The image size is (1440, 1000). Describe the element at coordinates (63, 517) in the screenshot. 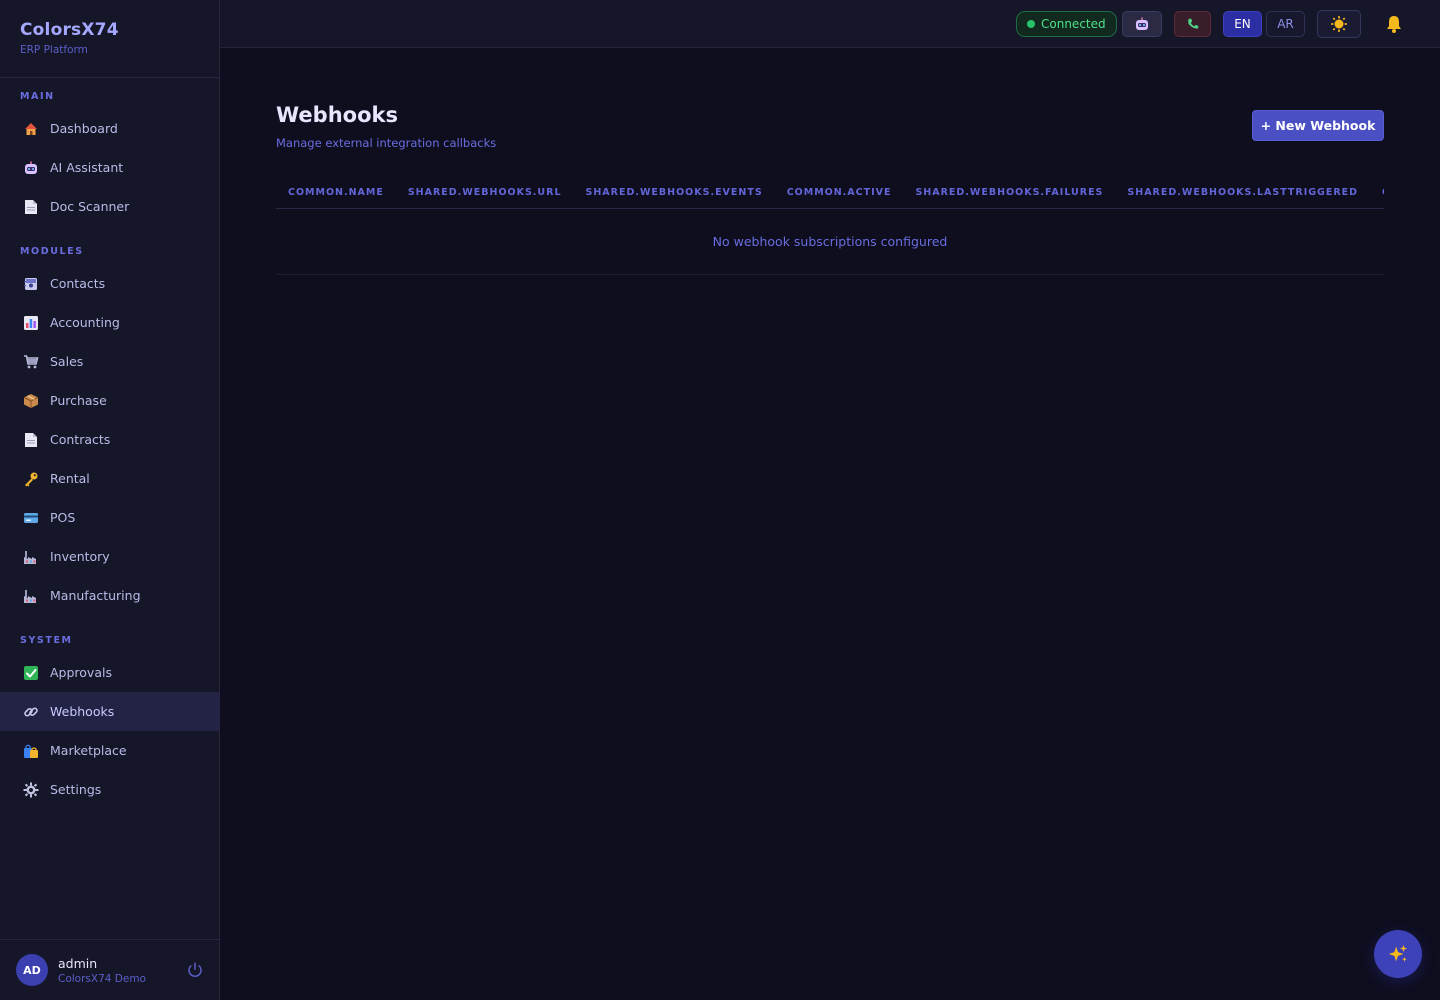

I see `sidebar-item-label: POS` at that location.